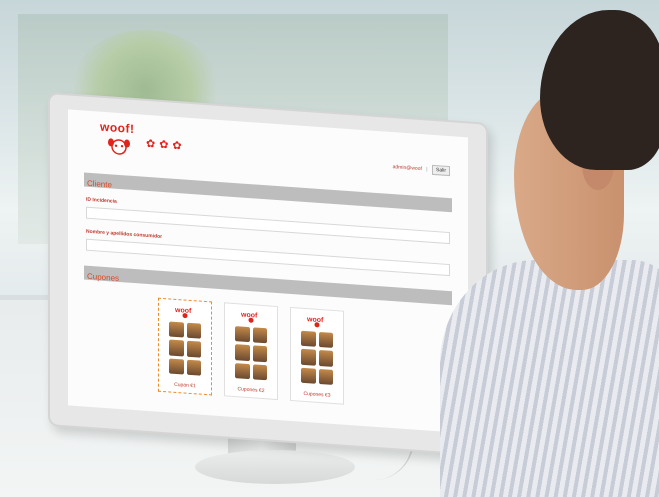  Describe the element at coordinates (599, 90) in the screenshot. I see `person-hair` at that location.